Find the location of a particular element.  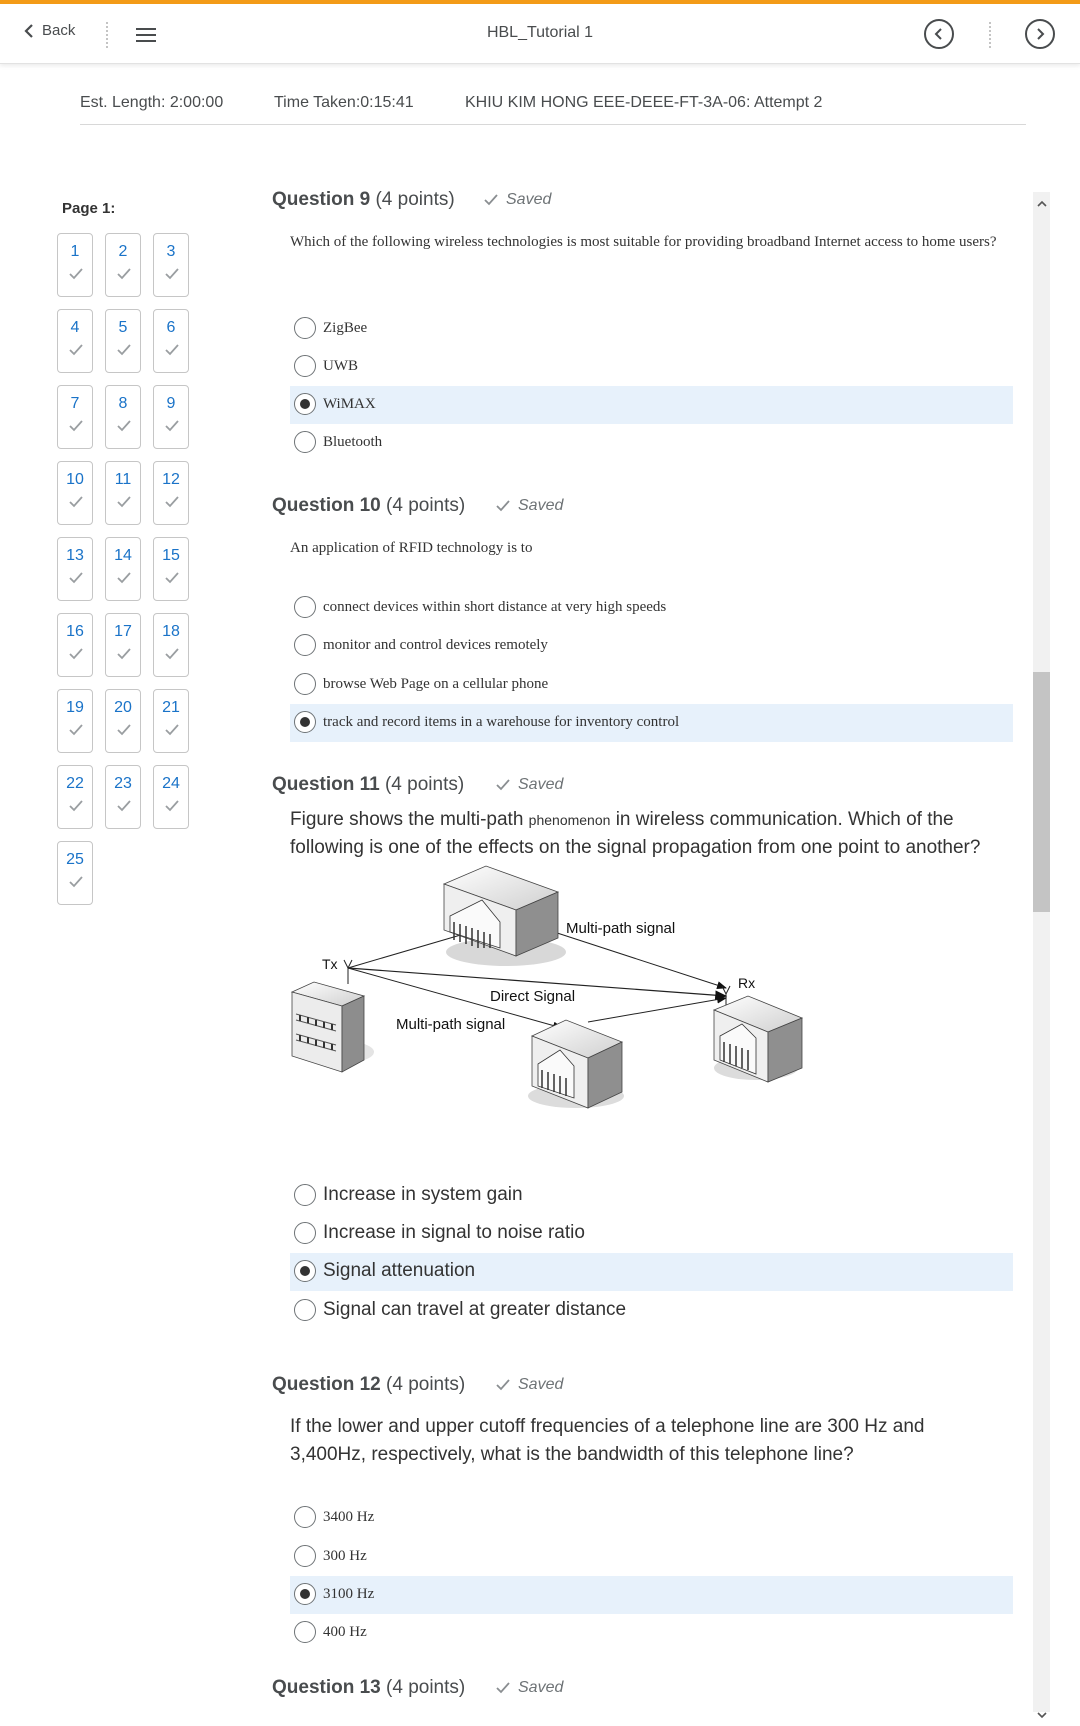

question-nav-number: 25 is located at coordinates (75, 859).